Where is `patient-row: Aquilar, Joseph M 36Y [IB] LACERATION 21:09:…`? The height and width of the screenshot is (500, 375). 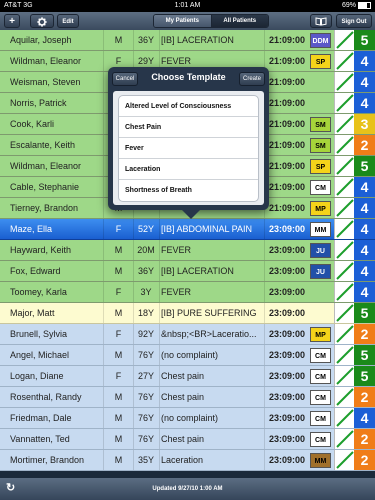
patient-row: Aquilar, Joseph M 36Y [IB] LACERATION 21:09:… is located at coordinates (187, 40).